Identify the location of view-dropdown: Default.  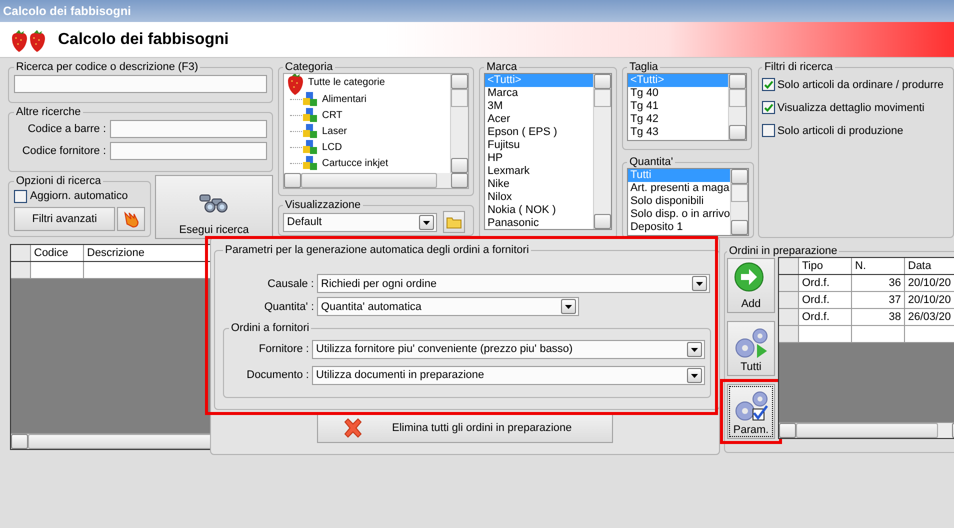
(360, 222).